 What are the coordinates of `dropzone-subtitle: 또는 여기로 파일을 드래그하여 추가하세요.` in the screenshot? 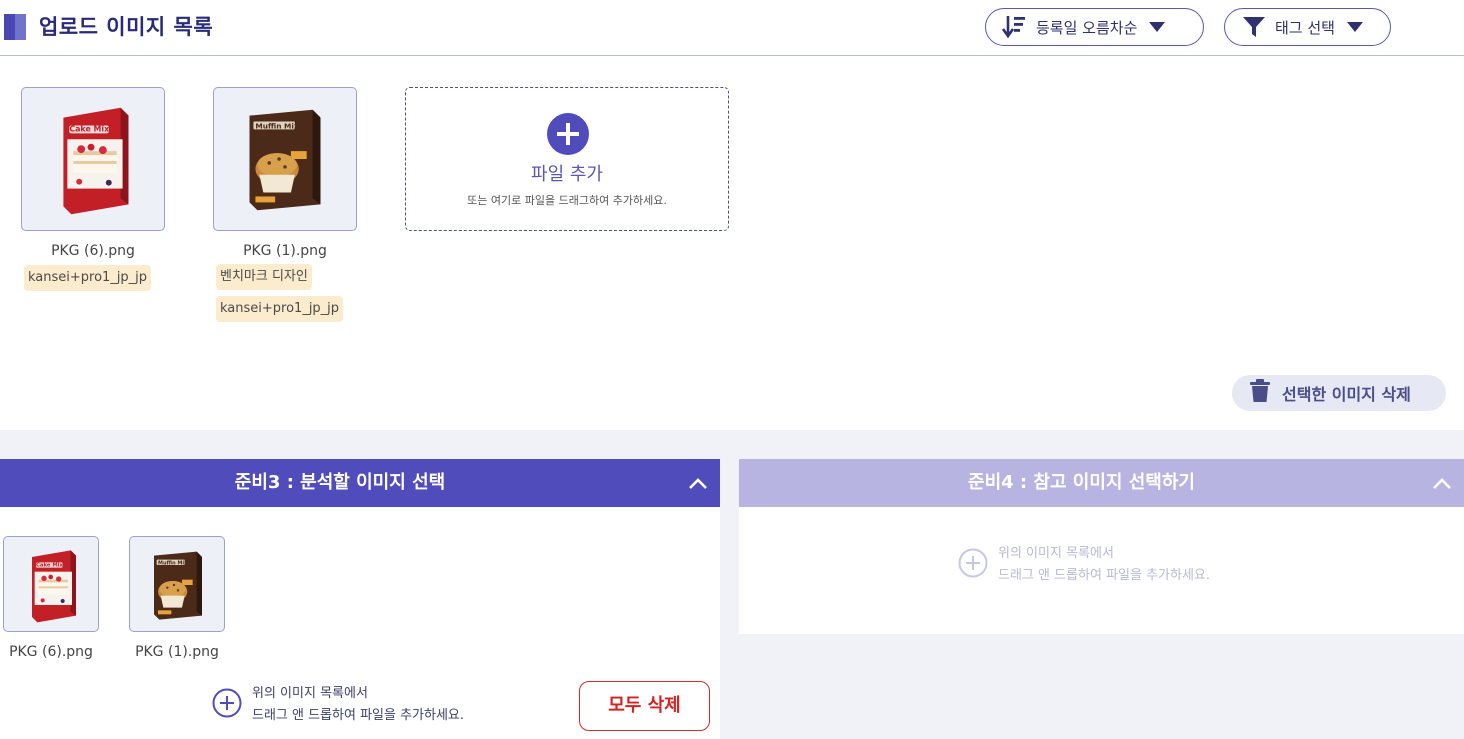 It's located at (567, 200).